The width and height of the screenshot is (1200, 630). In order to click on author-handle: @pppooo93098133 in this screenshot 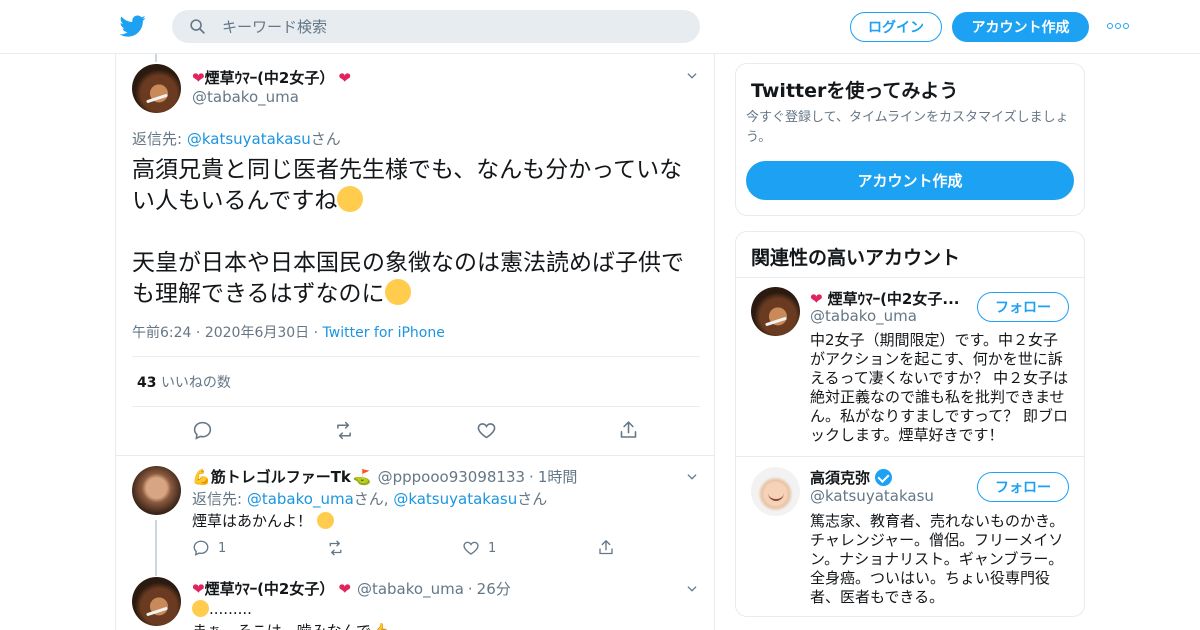, I will do `click(451, 476)`.